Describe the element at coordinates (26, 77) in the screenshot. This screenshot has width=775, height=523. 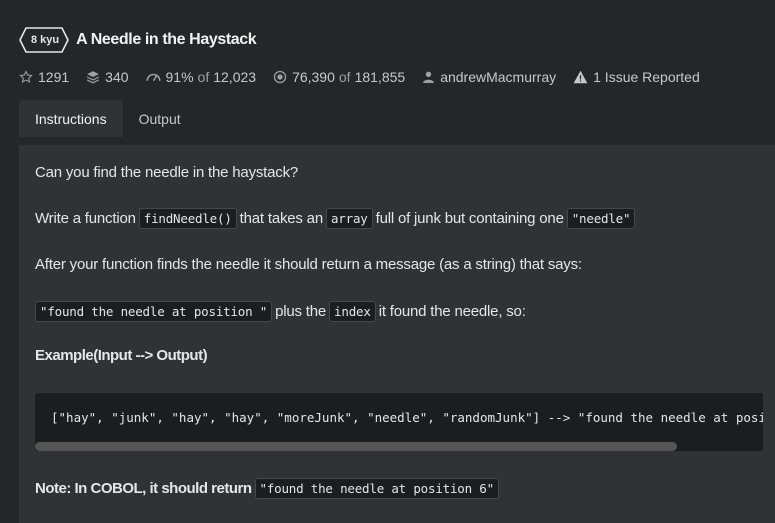
I see `star-icon` at that location.